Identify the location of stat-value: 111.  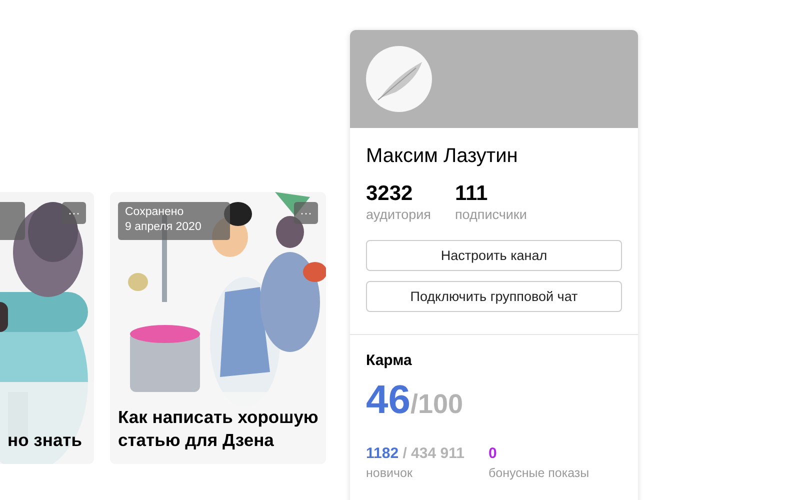
(471, 194).